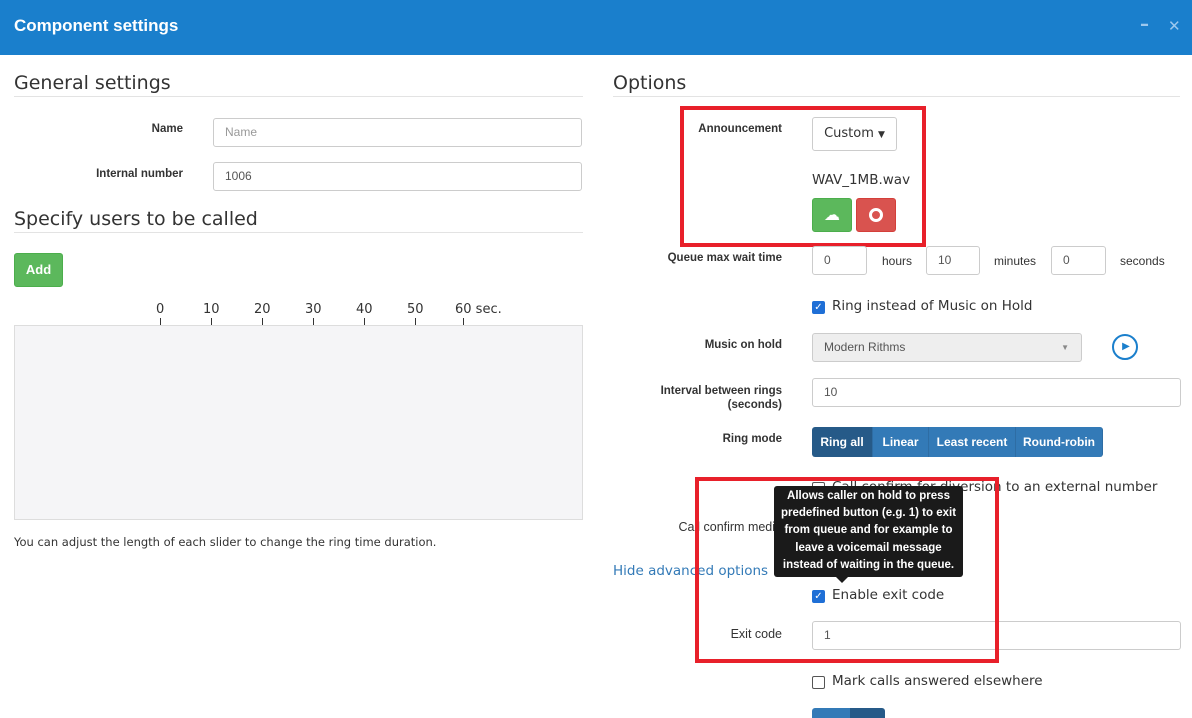  What do you see at coordinates (752, 439) in the screenshot?
I see `ring-mode-label: Ring mode` at bounding box center [752, 439].